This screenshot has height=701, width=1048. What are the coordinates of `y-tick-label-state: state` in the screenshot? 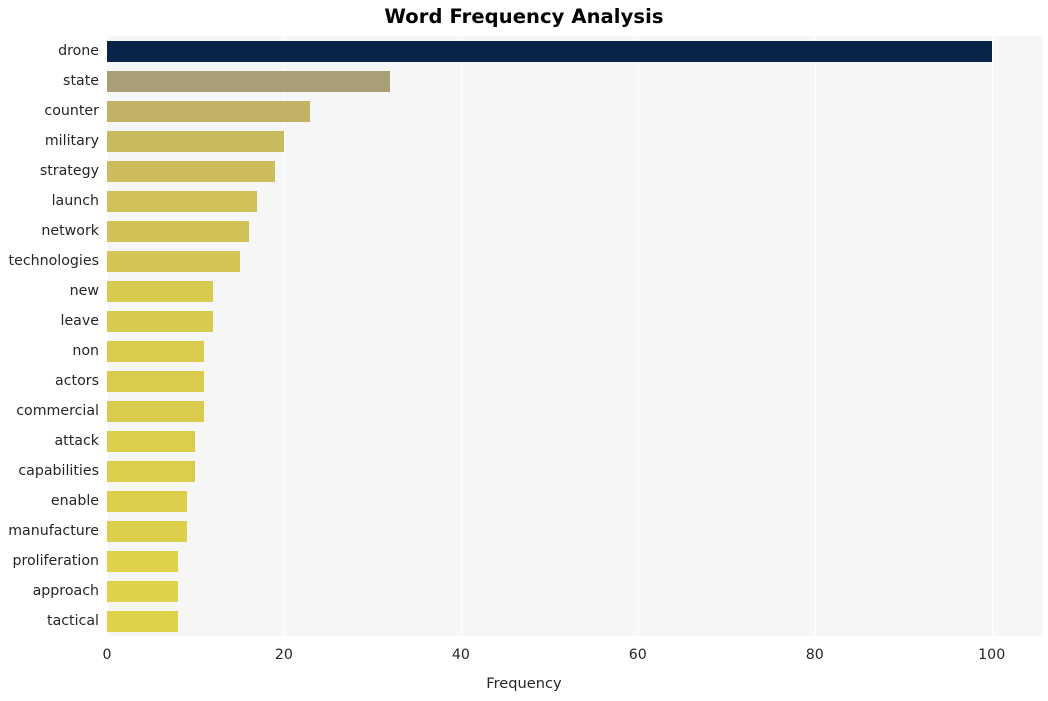 It's located at (81, 80).